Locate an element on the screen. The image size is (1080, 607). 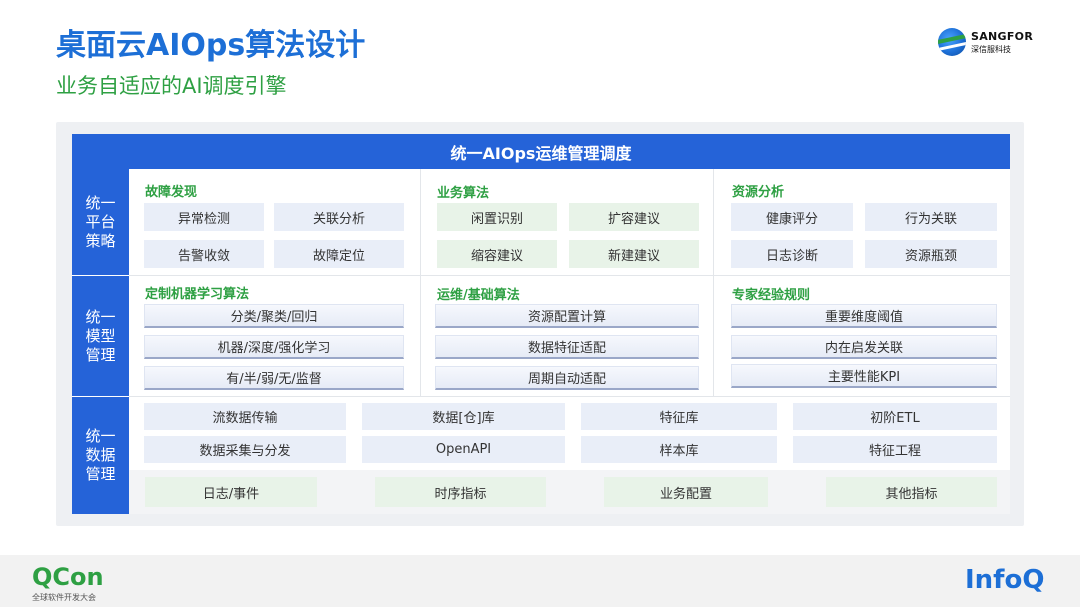
module-box: 健康评分 is located at coordinates (792, 217).